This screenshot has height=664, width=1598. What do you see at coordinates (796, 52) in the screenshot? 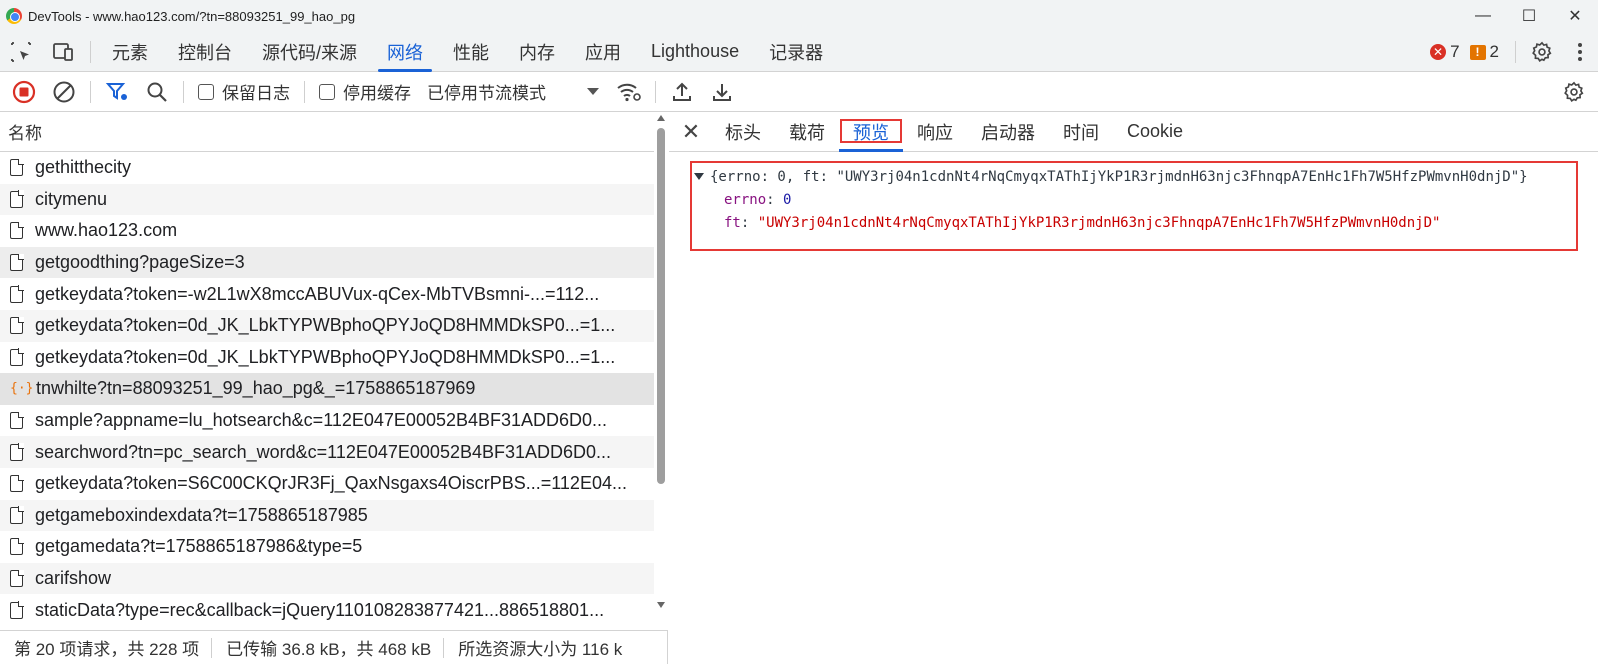
I see `tab-recorder: 记录器` at bounding box center [796, 52].